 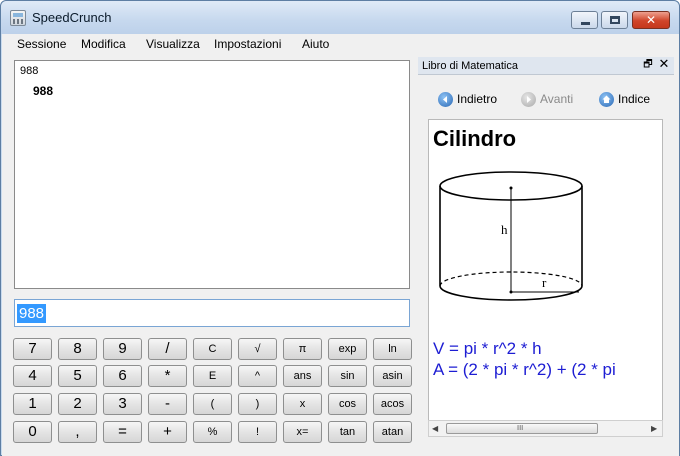 I want to click on forward-button: Avanti, so click(x=550, y=100).